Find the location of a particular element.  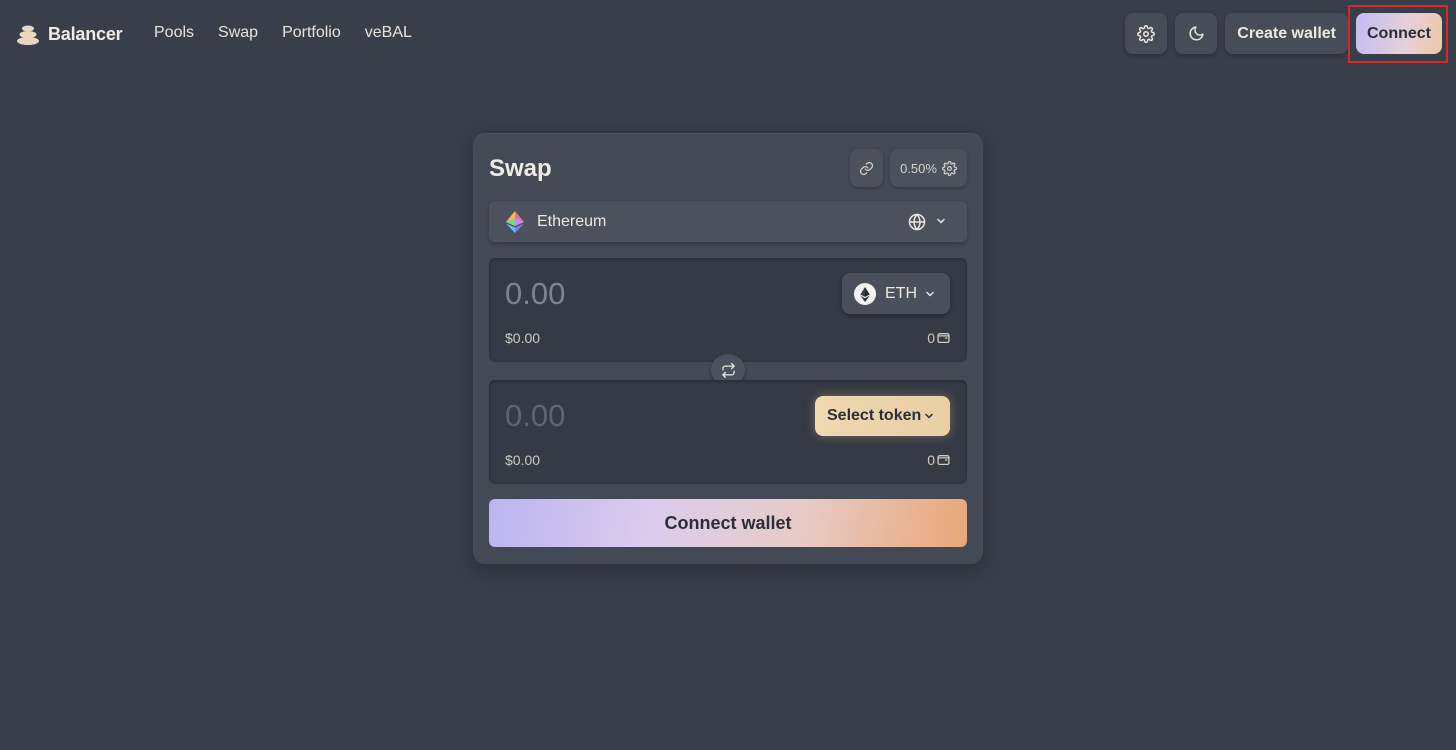

network-selector: Ethereum is located at coordinates (728, 221).